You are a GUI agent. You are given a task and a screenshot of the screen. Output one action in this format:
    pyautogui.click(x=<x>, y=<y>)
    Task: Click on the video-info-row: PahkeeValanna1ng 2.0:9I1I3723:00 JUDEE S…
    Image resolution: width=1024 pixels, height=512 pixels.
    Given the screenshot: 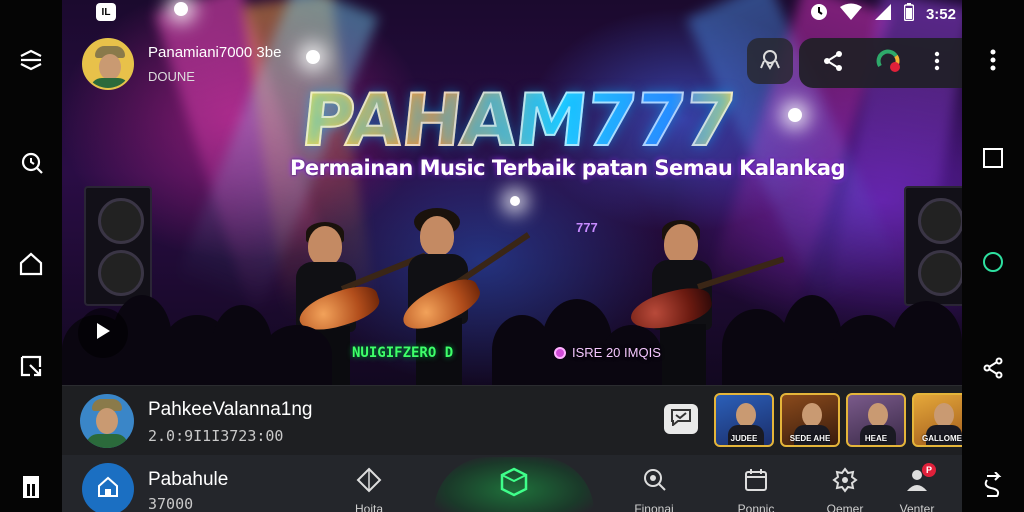 What is the action you would take?
    pyautogui.click(x=512, y=420)
    